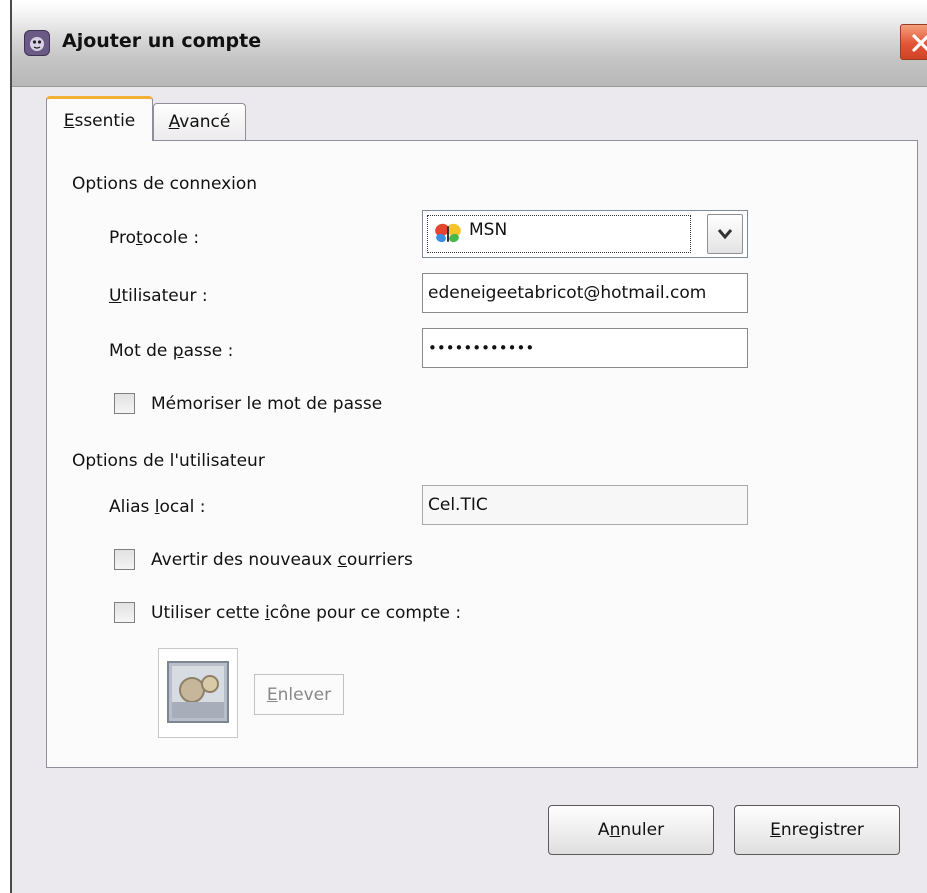 The image size is (927, 893). I want to click on window-title: Ajouter un compte, so click(162, 41).